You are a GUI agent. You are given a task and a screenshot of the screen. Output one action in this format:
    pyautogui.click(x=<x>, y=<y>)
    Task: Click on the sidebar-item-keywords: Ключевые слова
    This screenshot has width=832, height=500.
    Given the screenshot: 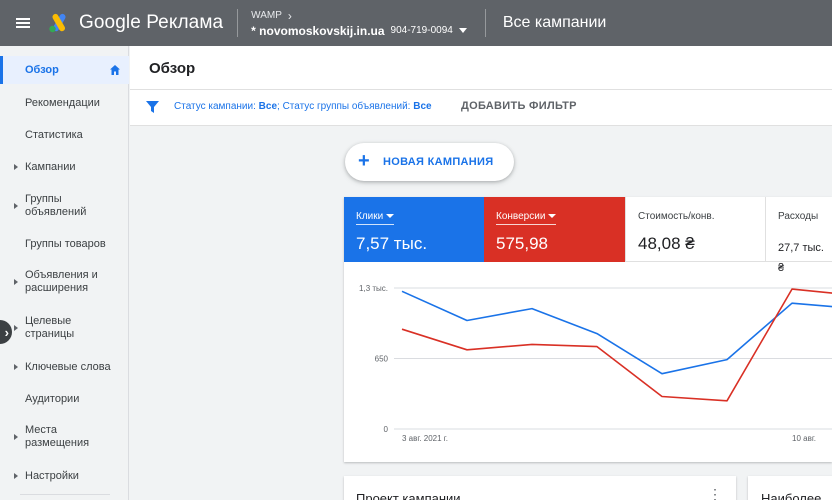 What is the action you would take?
    pyautogui.click(x=64, y=367)
    